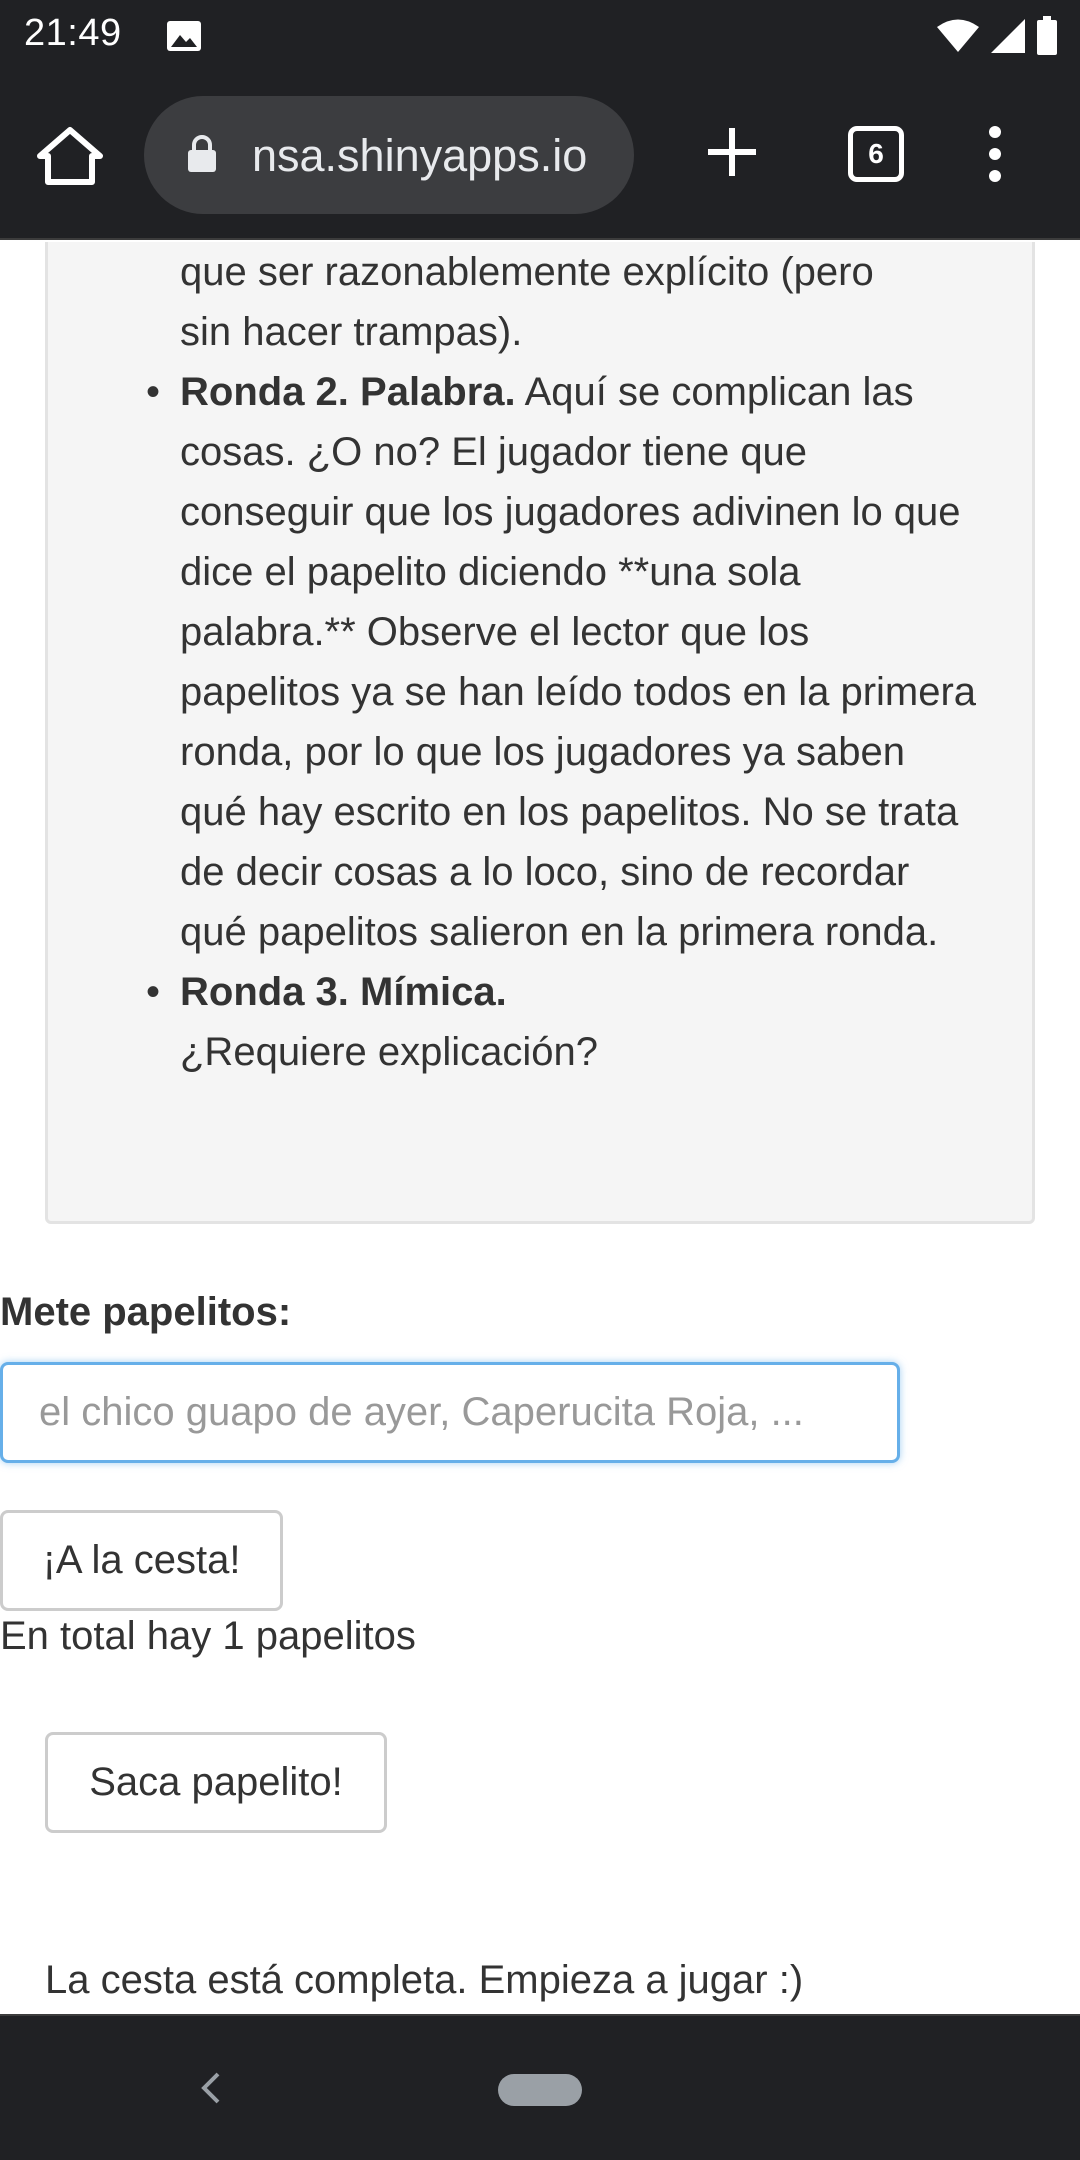 The image size is (1080, 2160). What do you see at coordinates (343, 992) in the screenshot?
I see `round3-title: Ronda 3. Mímica.` at bounding box center [343, 992].